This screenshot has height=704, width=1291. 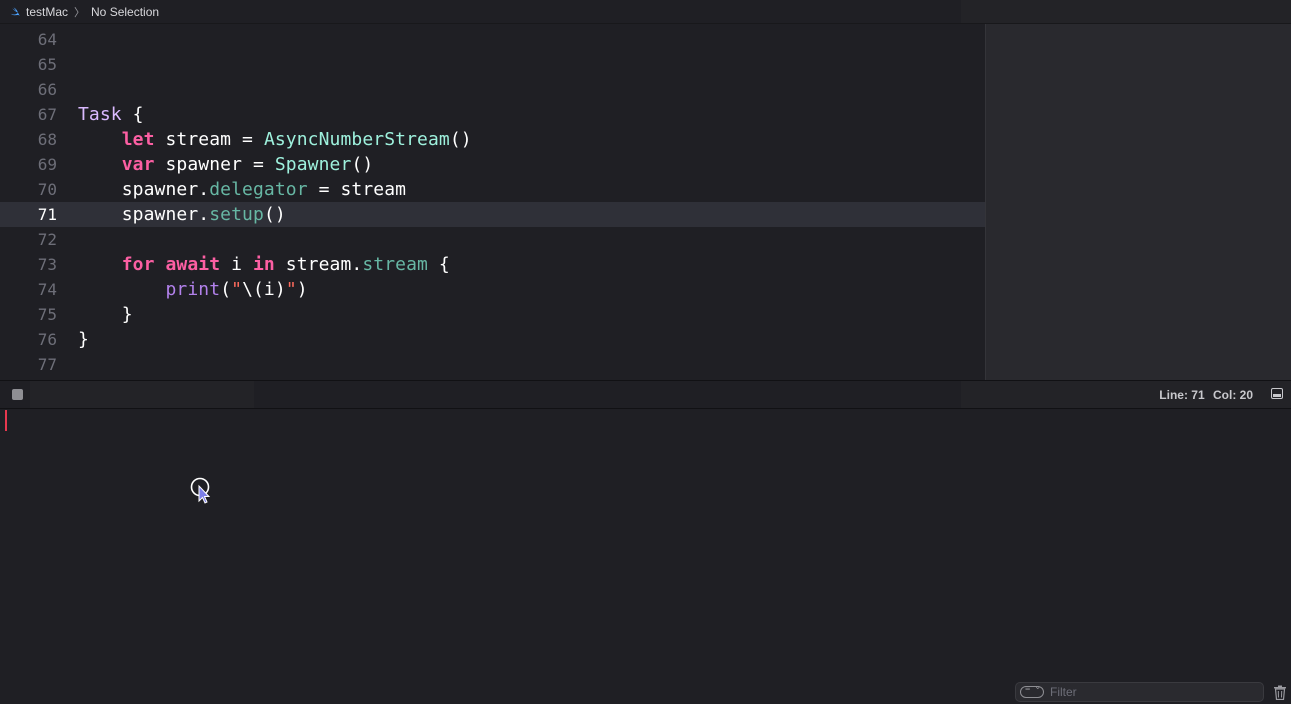 What do you see at coordinates (1126, 11) in the screenshot?
I see `jump-bar-right-area` at bounding box center [1126, 11].